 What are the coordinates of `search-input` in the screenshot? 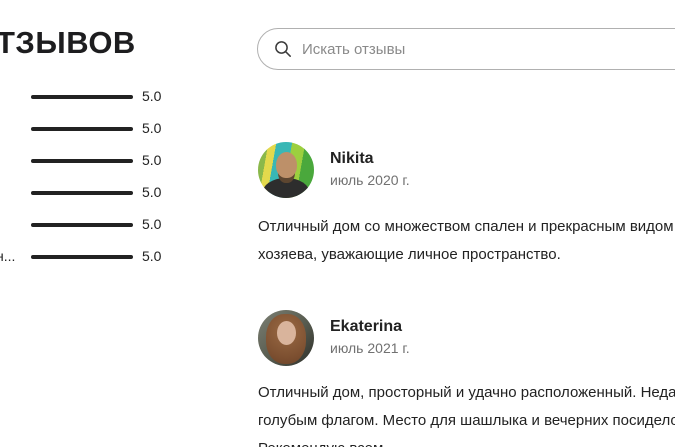 It's located at (466, 49).